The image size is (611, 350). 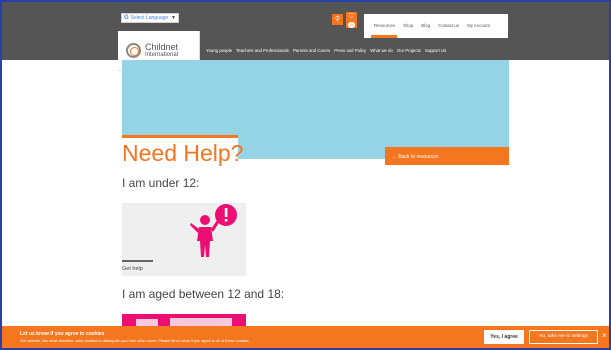 I want to click on active-nav-indicator, so click(x=384, y=36).